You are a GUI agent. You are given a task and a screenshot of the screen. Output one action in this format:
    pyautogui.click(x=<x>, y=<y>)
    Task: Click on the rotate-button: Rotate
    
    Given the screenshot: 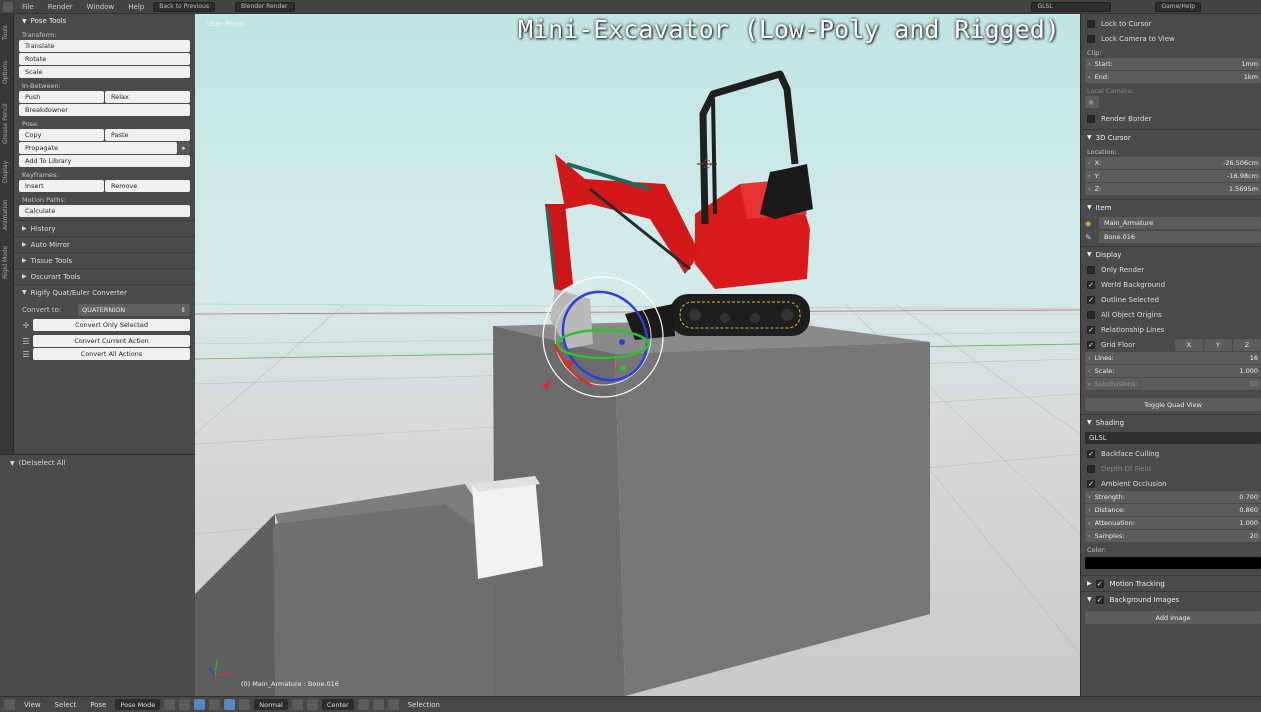 What is the action you would take?
    pyautogui.click(x=104, y=59)
    